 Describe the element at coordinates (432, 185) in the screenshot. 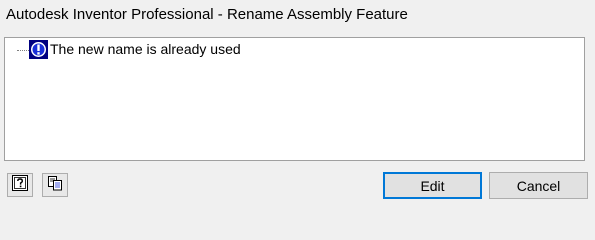

I see `edit-button: Edit` at that location.